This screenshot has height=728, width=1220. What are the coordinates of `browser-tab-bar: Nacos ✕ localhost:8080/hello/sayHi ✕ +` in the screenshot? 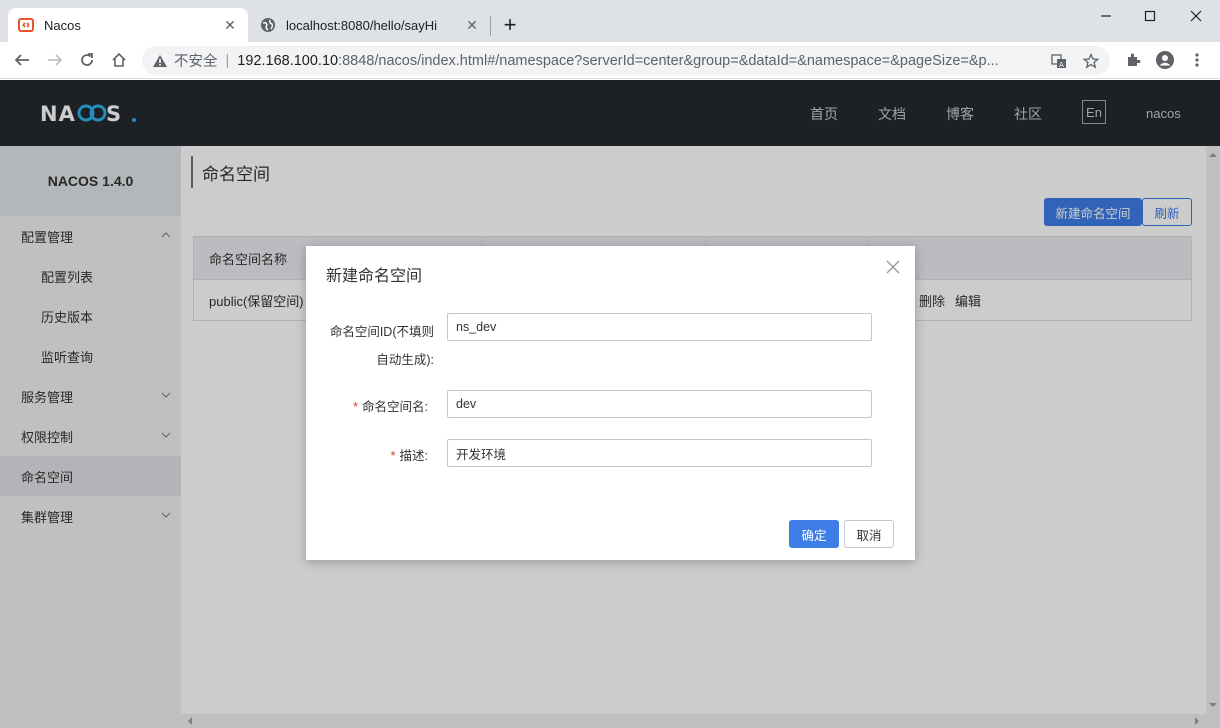 It's located at (610, 21).